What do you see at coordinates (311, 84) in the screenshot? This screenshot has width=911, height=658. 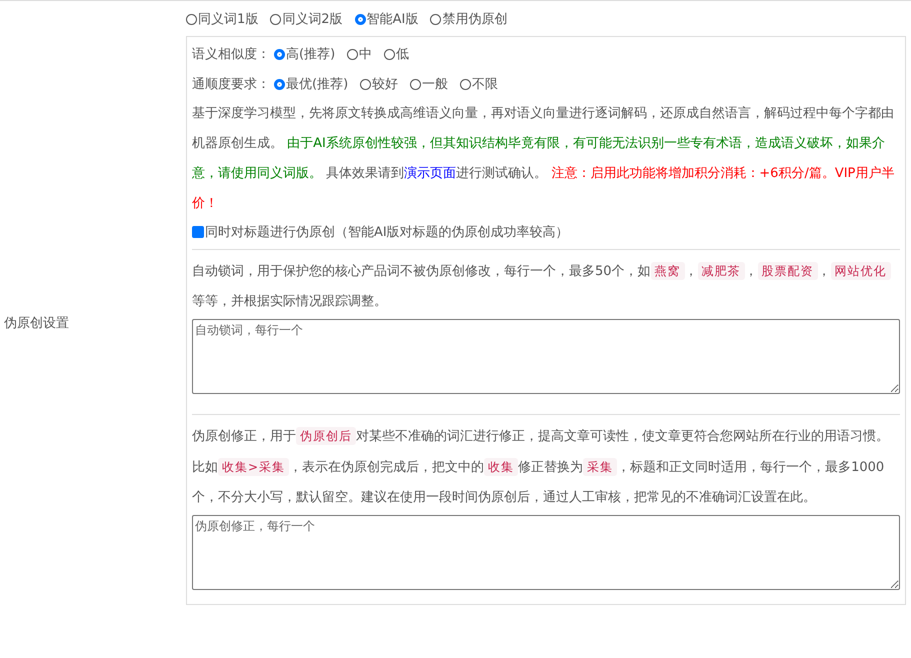 I see `radio-option: 最优(推荐)` at bounding box center [311, 84].